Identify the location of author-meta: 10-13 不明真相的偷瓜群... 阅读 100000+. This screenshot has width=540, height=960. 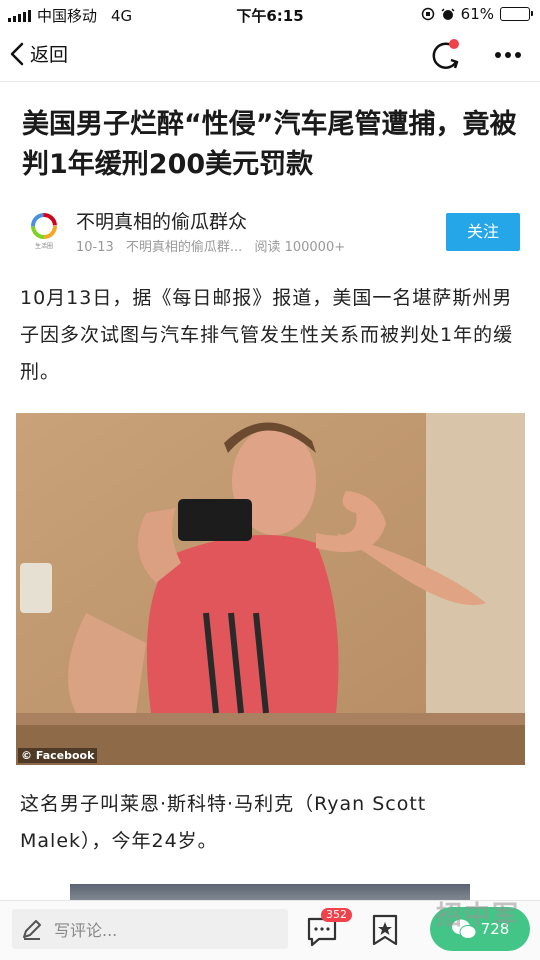
(214, 245).